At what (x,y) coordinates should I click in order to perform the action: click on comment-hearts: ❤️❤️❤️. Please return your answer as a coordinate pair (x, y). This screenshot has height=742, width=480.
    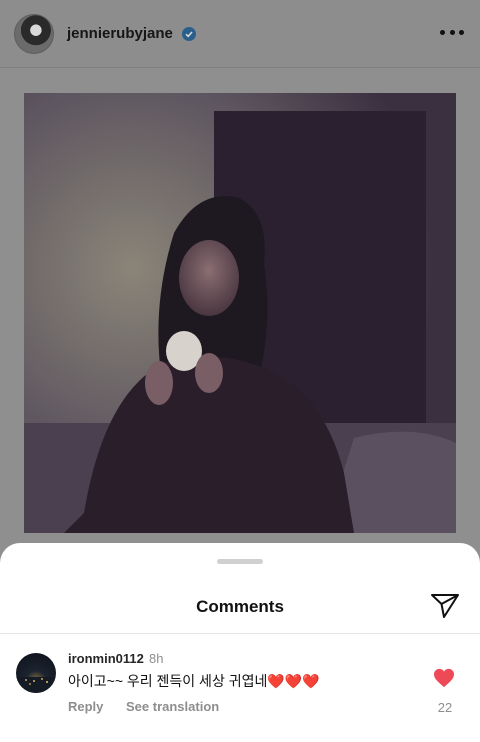
    Looking at the image, I should click on (293, 681).